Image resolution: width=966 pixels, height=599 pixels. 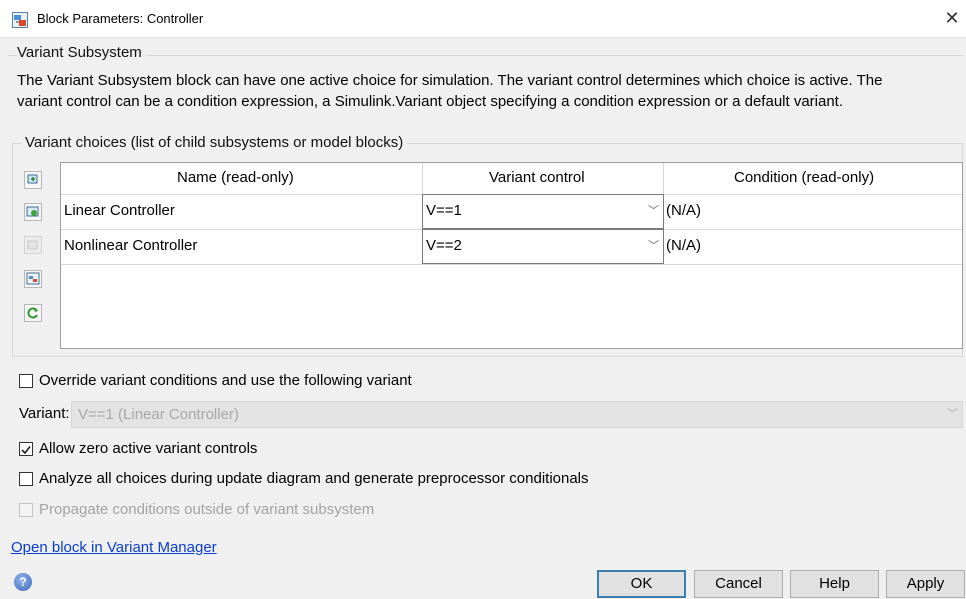 I want to click on close-button: ✕, so click(x=952, y=18).